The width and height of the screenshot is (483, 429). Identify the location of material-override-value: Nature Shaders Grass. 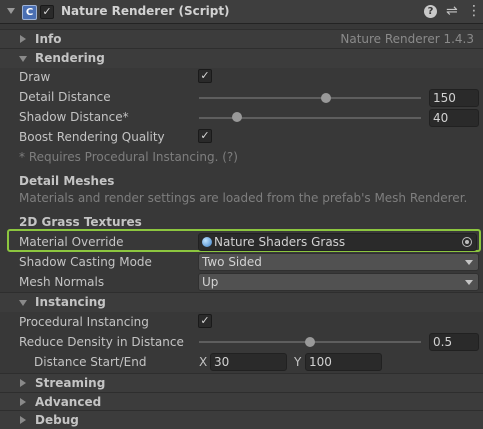
(280, 242).